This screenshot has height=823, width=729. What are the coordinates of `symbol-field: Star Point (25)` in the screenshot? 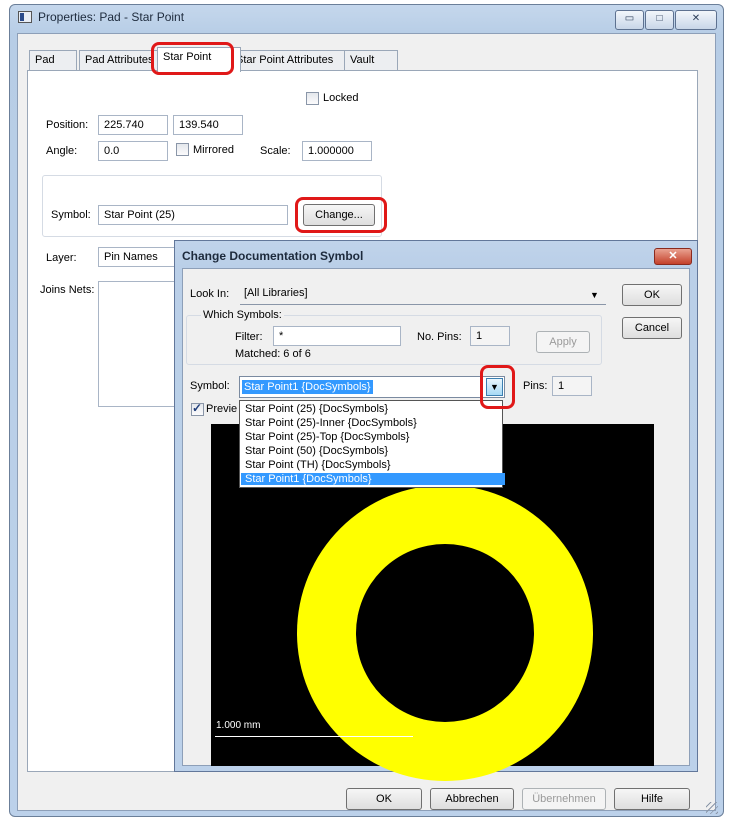 It's located at (193, 215).